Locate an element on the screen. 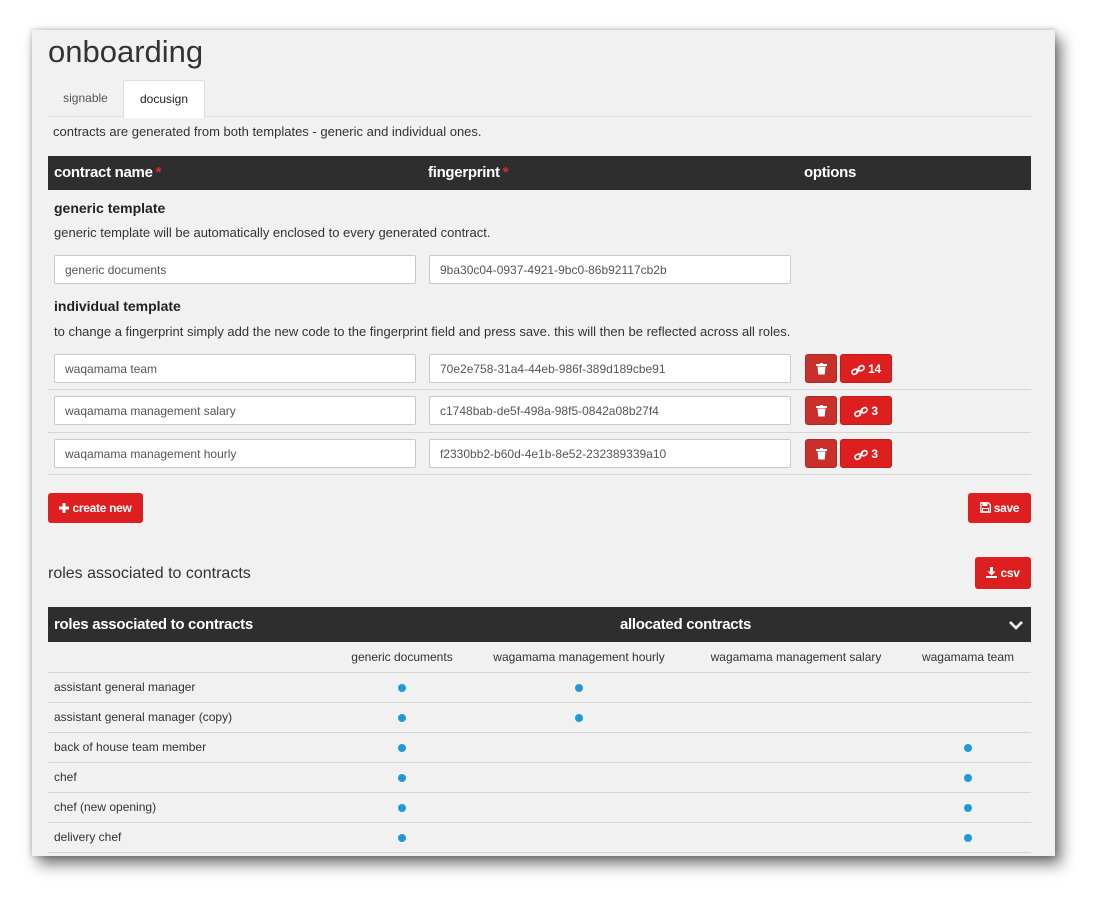 The width and height of the screenshot is (1118, 918). tab-bar: signable docusign is located at coordinates (539, 99).